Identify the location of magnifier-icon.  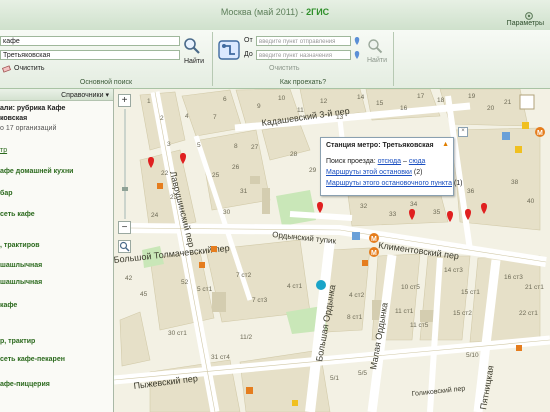
(124, 246).